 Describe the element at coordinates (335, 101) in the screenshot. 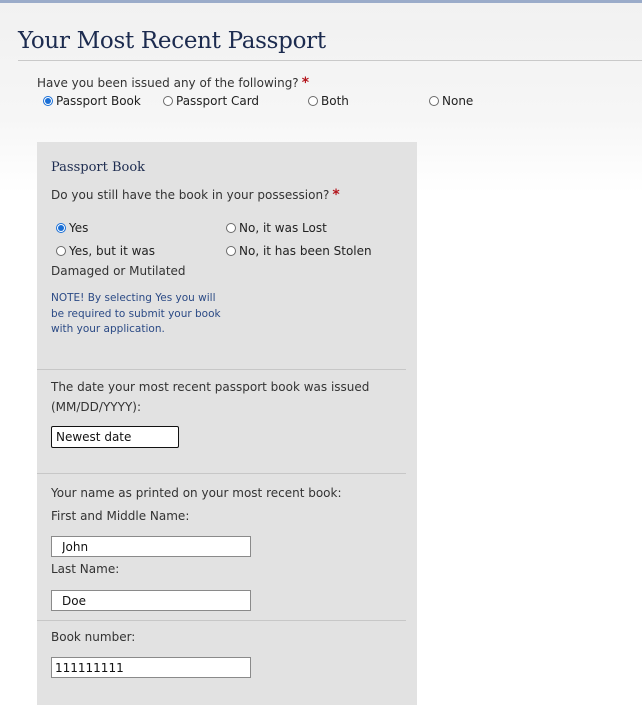

I see `radio-label: Both` at that location.